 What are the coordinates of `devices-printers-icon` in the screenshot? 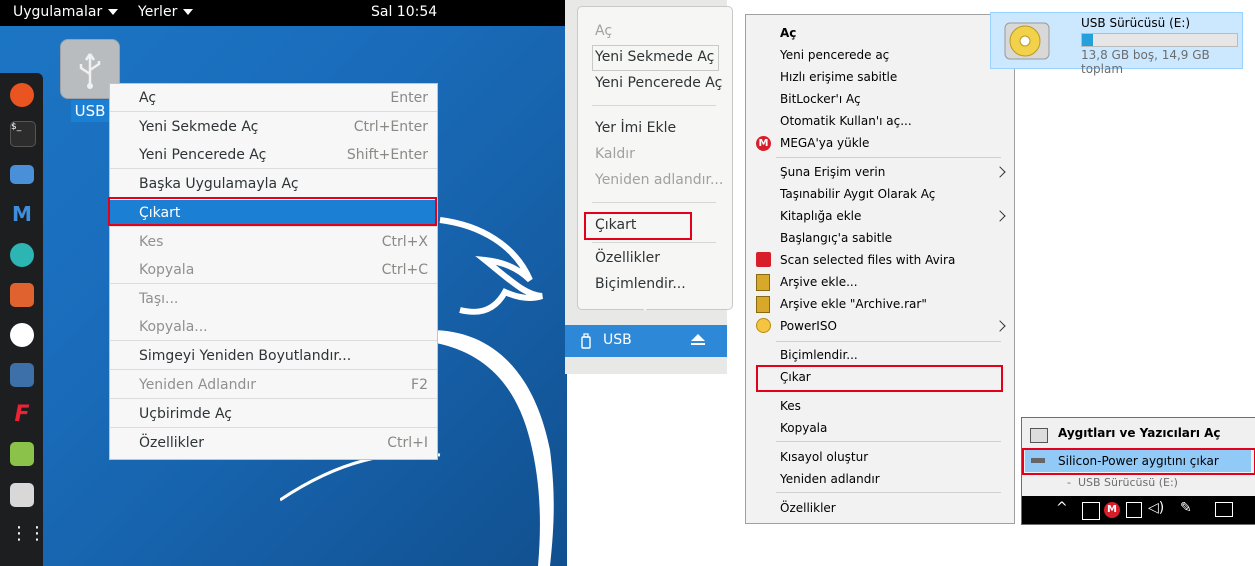 It's located at (1039, 435).